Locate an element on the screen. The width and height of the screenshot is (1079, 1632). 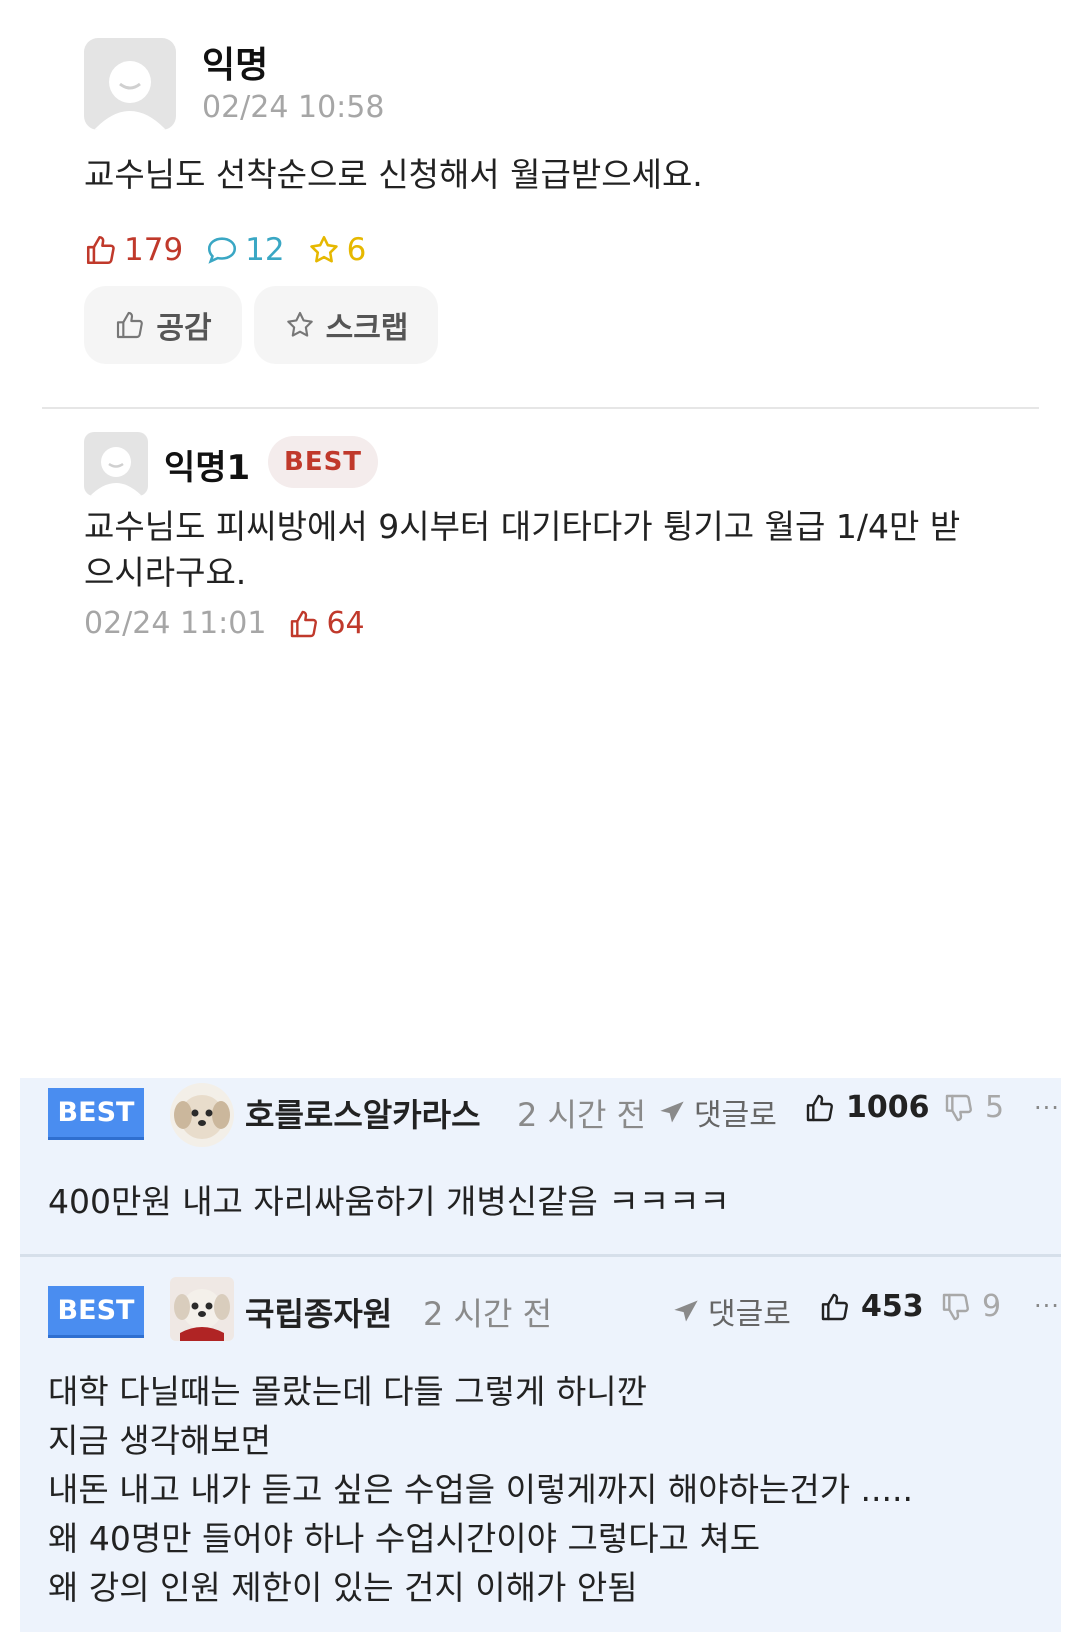
like-button-label: 공감 is located at coordinates (184, 328).